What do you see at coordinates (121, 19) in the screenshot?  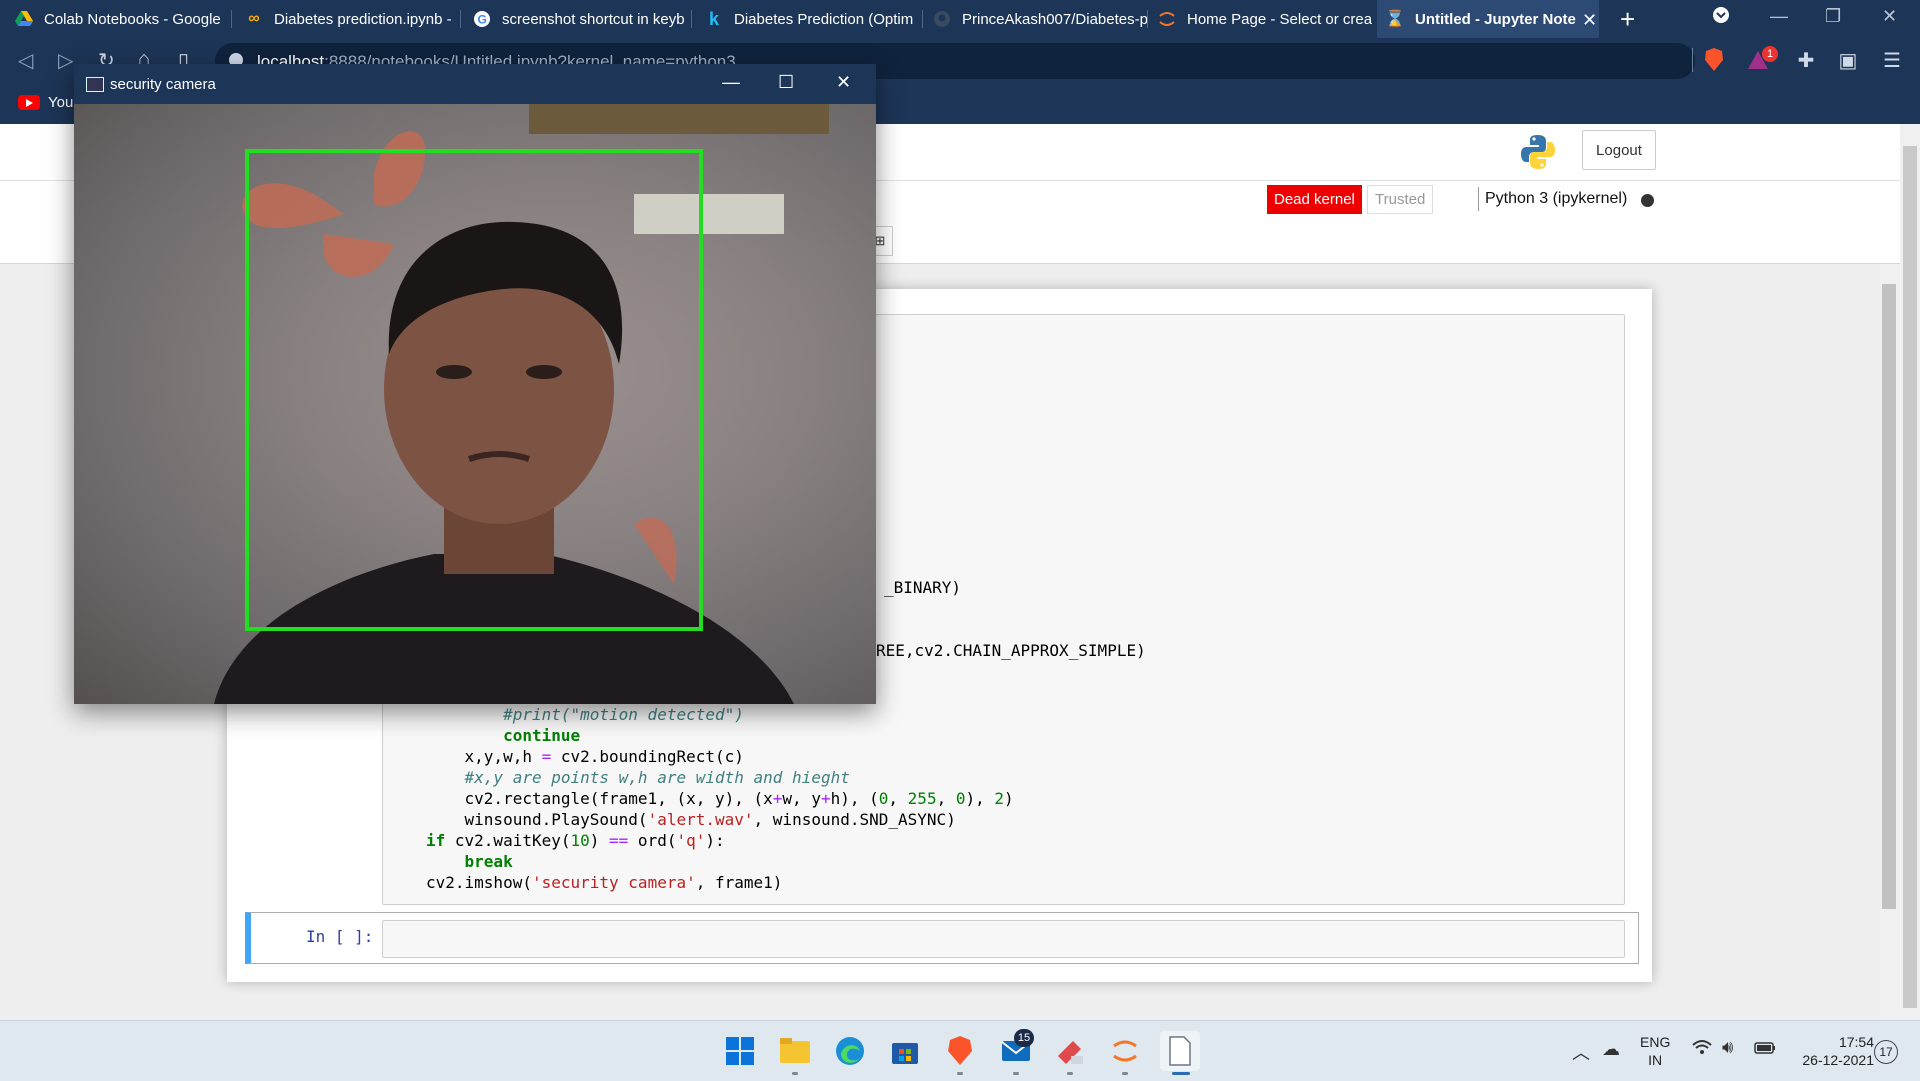 I see `tab-colab-notebooks: Colab Notebooks - Google` at bounding box center [121, 19].